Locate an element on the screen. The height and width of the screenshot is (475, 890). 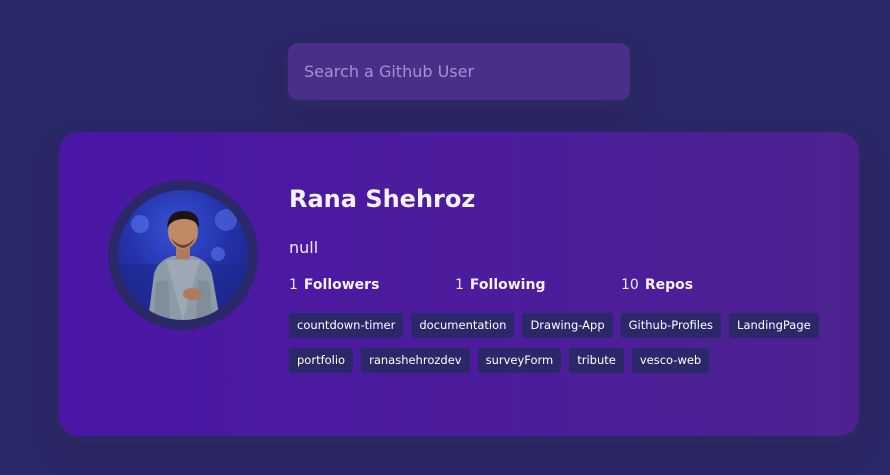
avatar-photo-icon is located at coordinates (183, 264).